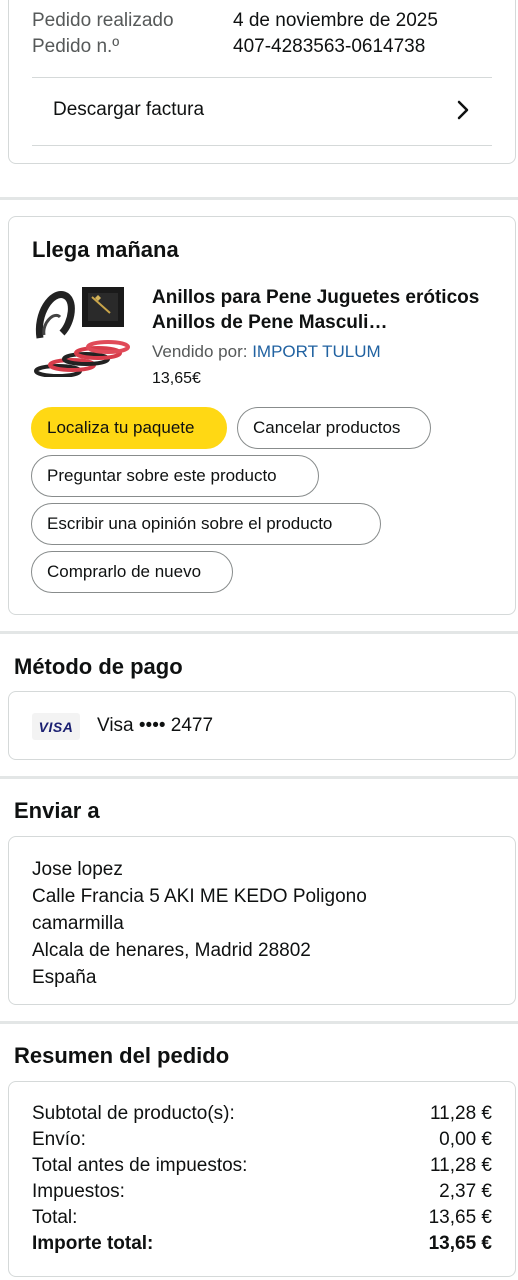 The width and height of the screenshot is (518, 1280). Describe the element at coordinates (334, 428) in the screenshot. I see `cancel-items-button: Cancelar productos` at that location.